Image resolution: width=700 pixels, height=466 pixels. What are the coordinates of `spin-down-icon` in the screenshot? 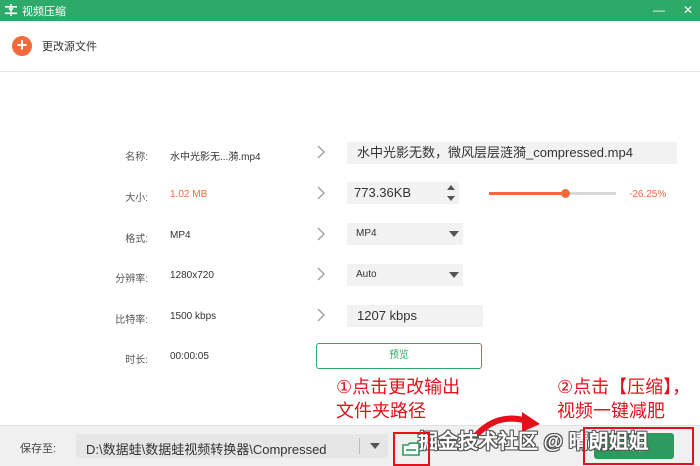 It's located at (451, 198).